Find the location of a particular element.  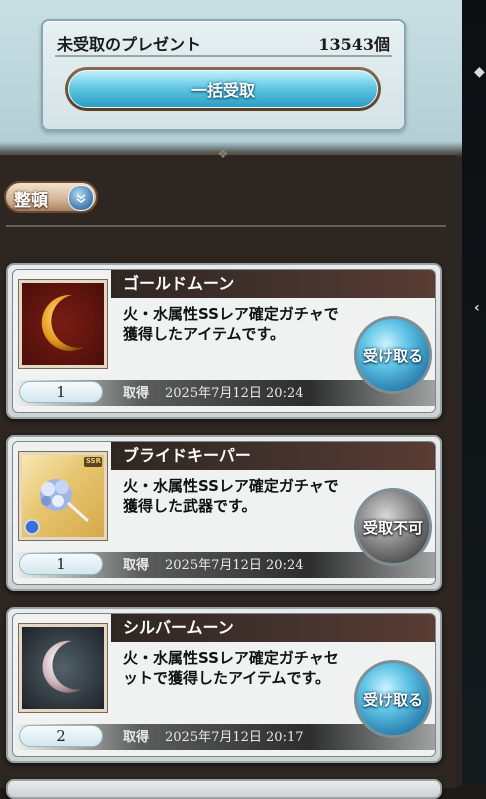

chevron-down-icon is located at coordinates (81, 198).